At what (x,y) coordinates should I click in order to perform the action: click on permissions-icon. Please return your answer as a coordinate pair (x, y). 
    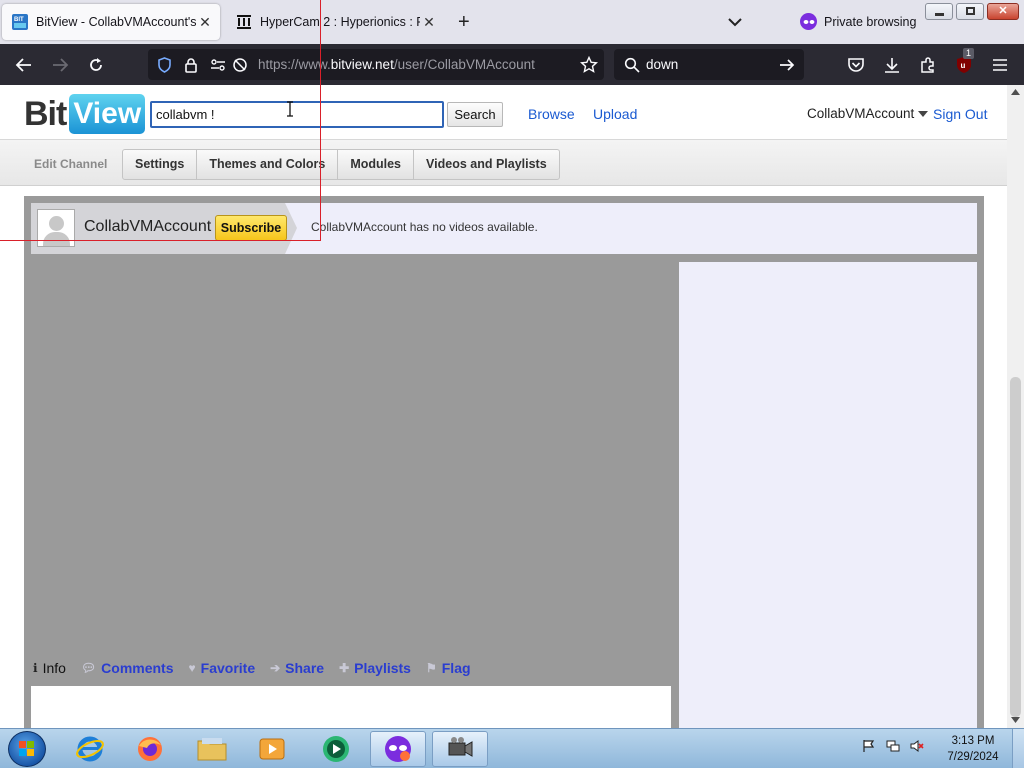
    Looking at the image, I should click on (218, 65).